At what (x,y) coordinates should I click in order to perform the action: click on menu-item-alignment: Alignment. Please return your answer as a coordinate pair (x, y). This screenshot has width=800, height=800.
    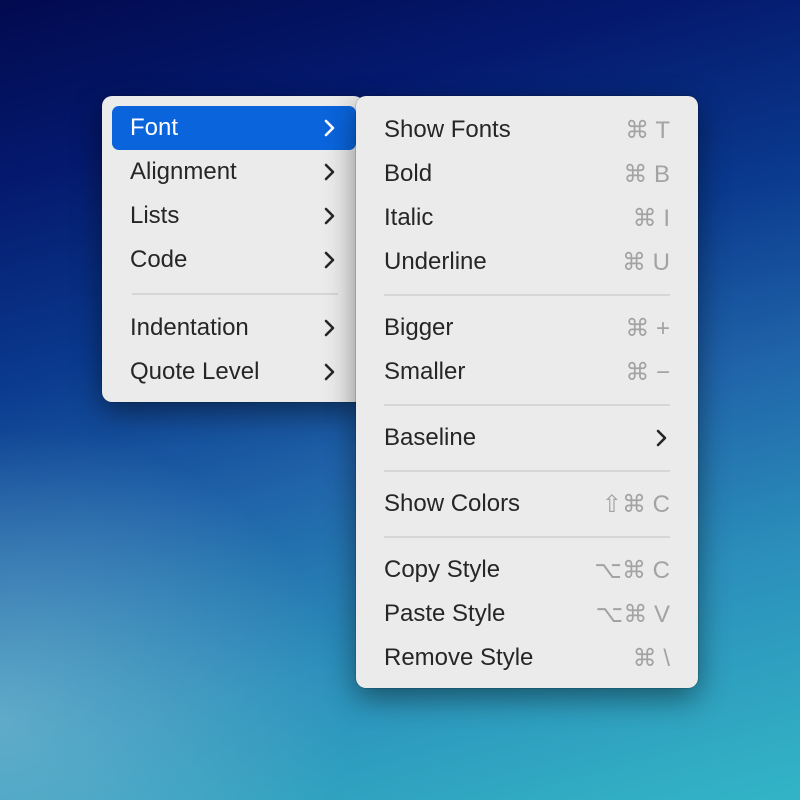
    Looking at the image, I should click on (234, 172).